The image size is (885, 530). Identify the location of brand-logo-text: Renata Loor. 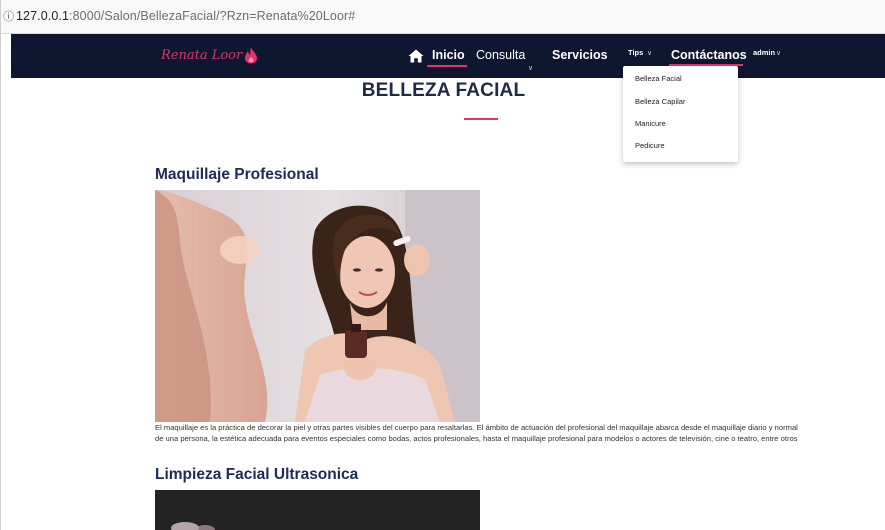
(201, 55).